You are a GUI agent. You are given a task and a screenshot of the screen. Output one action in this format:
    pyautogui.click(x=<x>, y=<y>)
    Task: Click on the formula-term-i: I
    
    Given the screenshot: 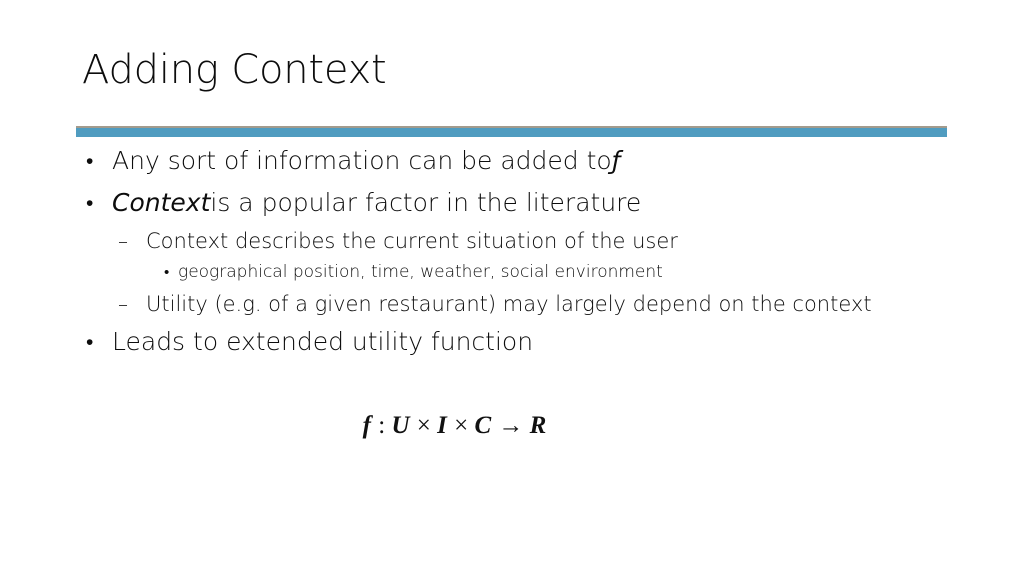 What is the action you would take?
    pyautogui.click(x=442, y=425)
    